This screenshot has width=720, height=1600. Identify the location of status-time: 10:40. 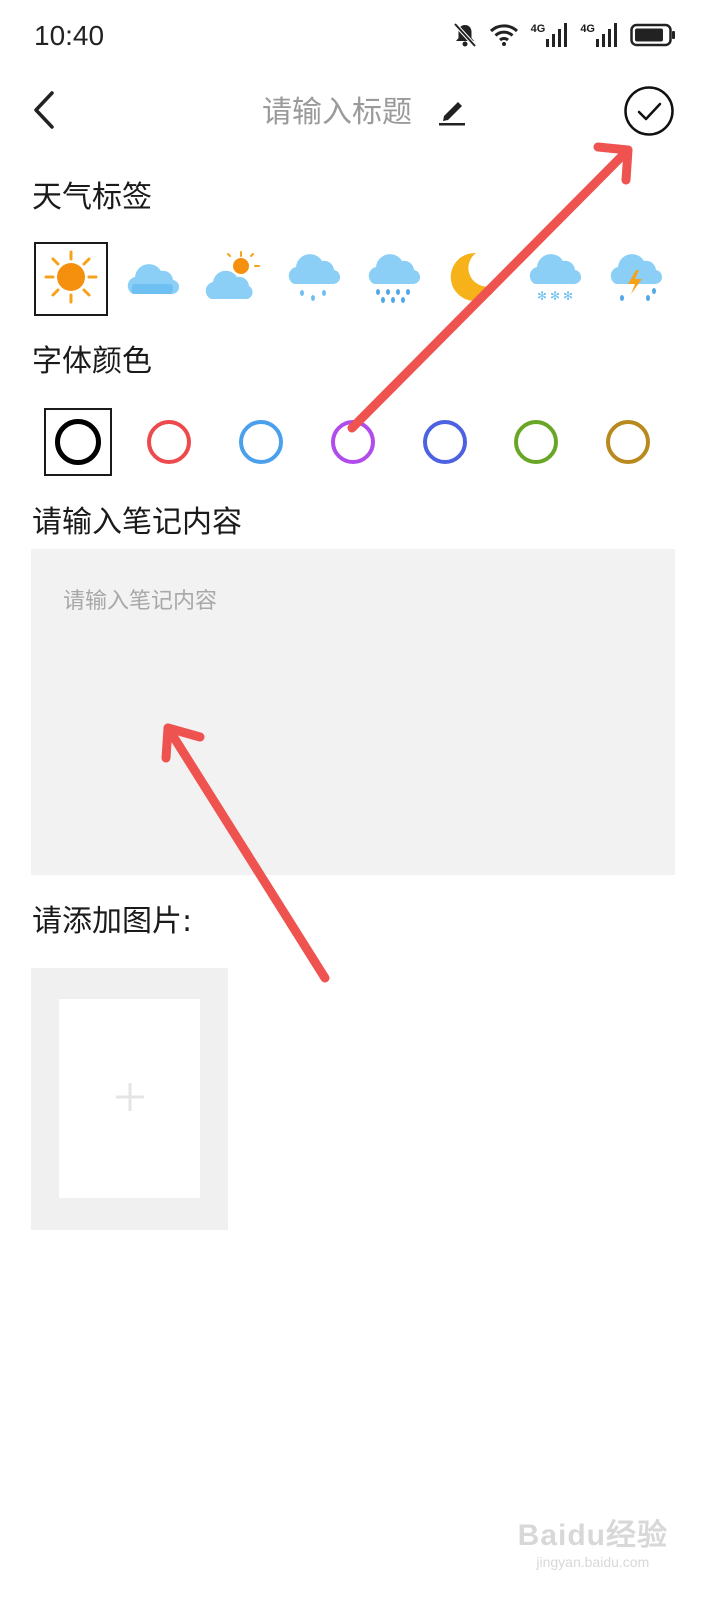
(69, 35).